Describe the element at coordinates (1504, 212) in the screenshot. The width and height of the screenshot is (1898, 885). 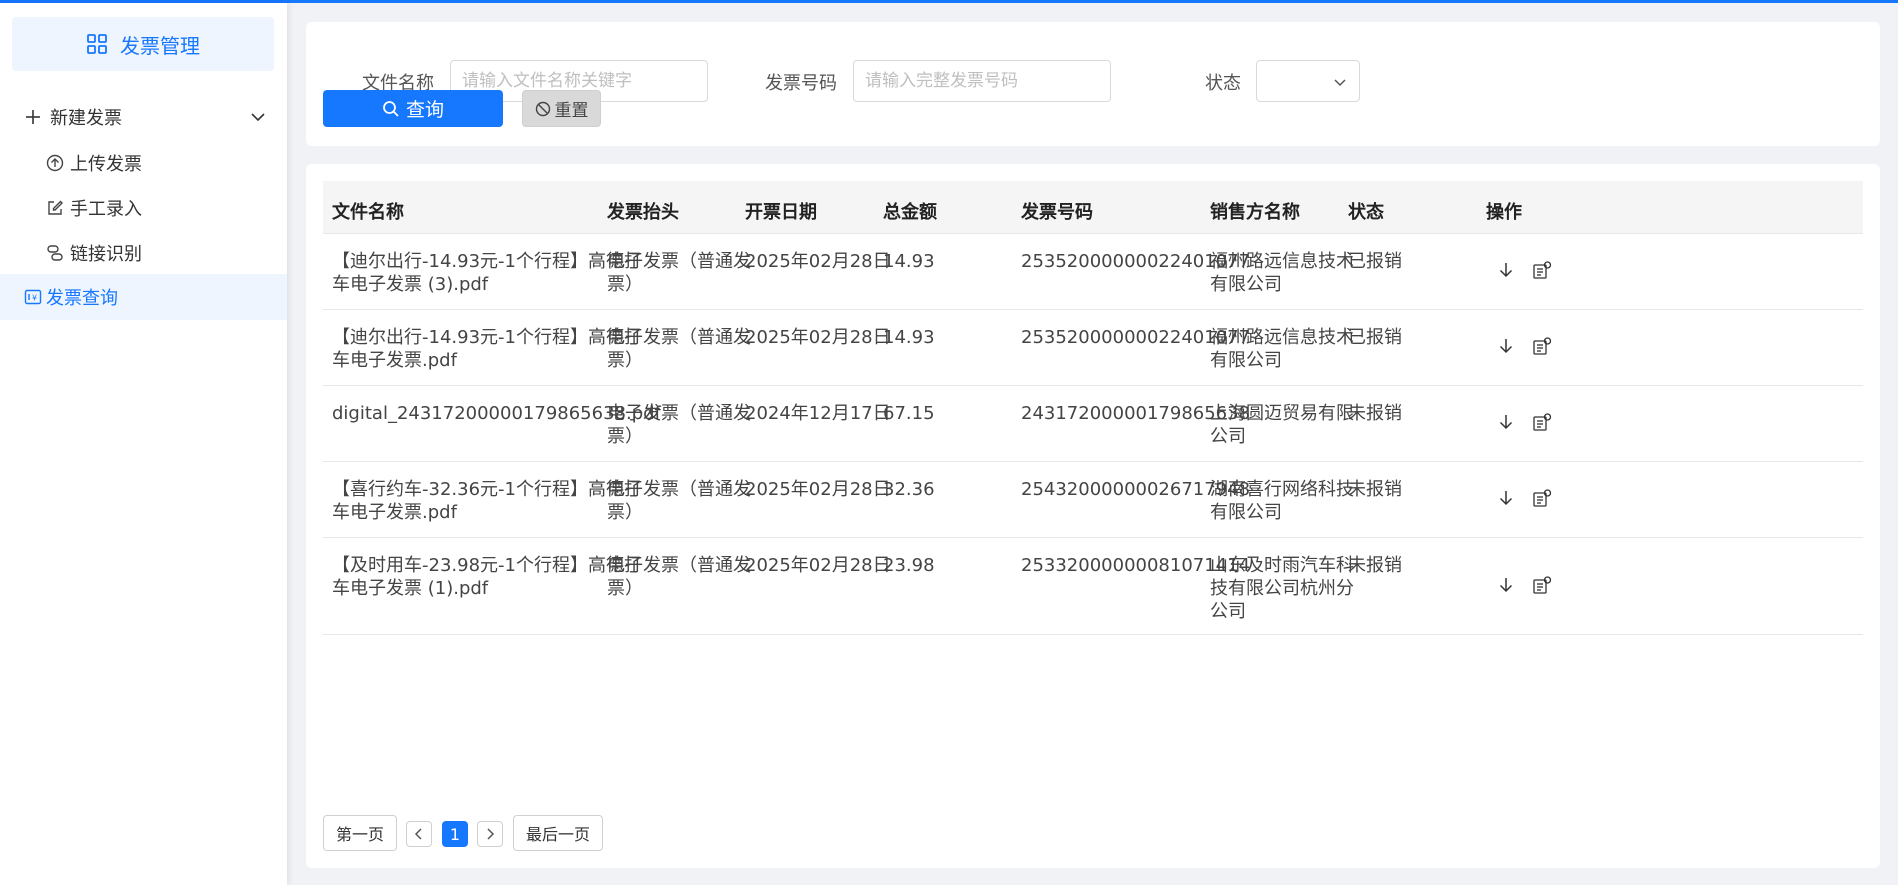
I see `column-header: 操作` at that location.